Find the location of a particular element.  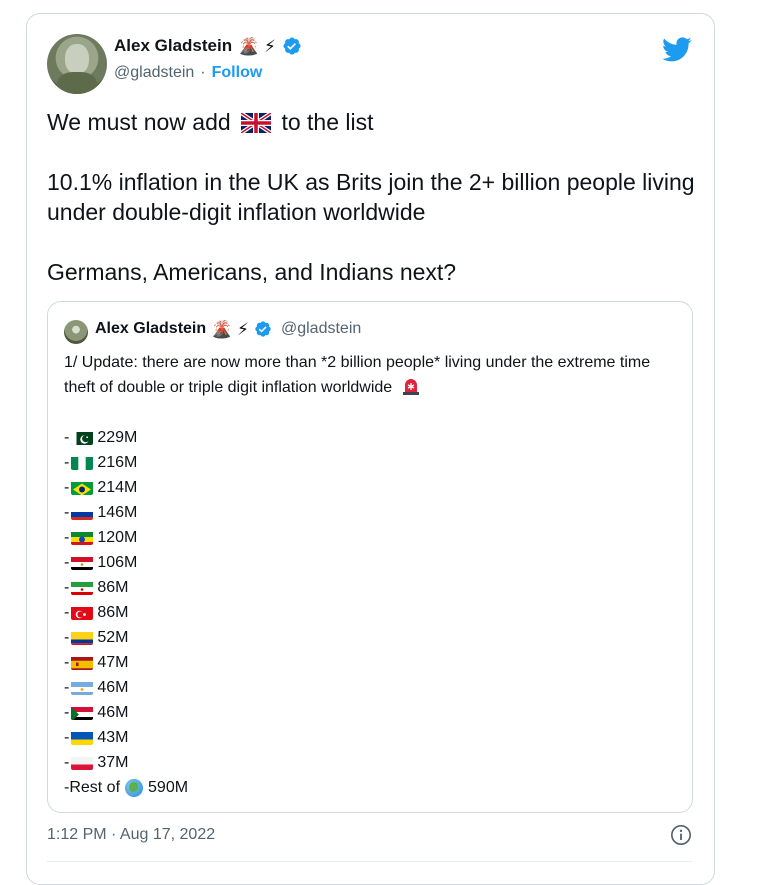

tweet-line-1-before: We must now add is located at coordinates (139, 122).